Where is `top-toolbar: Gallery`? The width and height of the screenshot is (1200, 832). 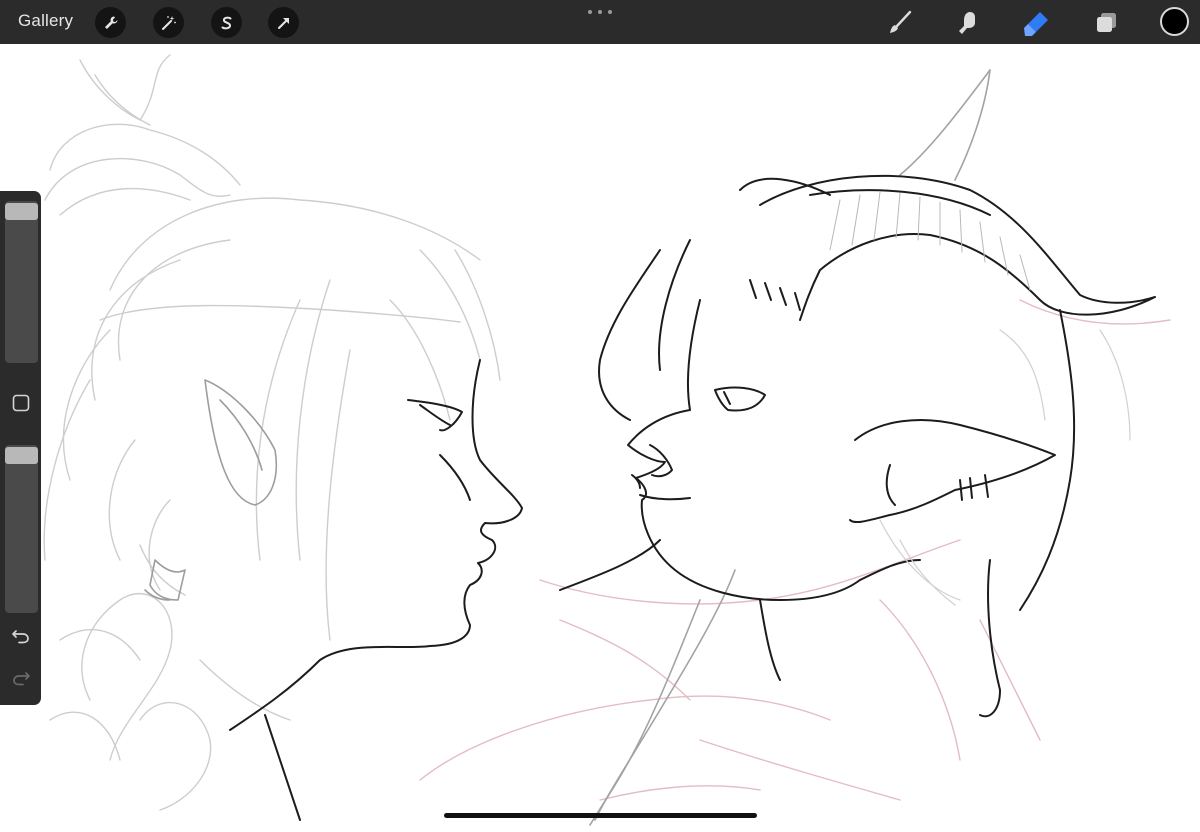
top-toolbar: Gallery is located at coordinates (600, 22).